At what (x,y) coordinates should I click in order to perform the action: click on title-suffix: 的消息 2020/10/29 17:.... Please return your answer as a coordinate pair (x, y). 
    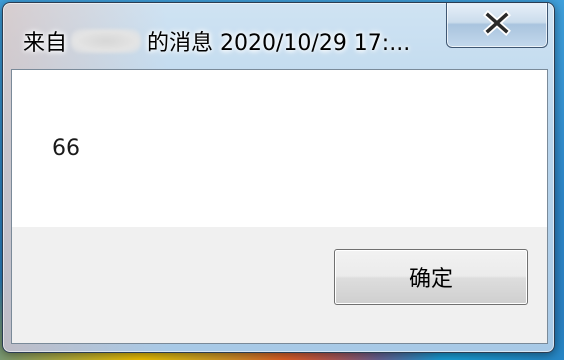
    Looking at the image, I should click on (279, 43).